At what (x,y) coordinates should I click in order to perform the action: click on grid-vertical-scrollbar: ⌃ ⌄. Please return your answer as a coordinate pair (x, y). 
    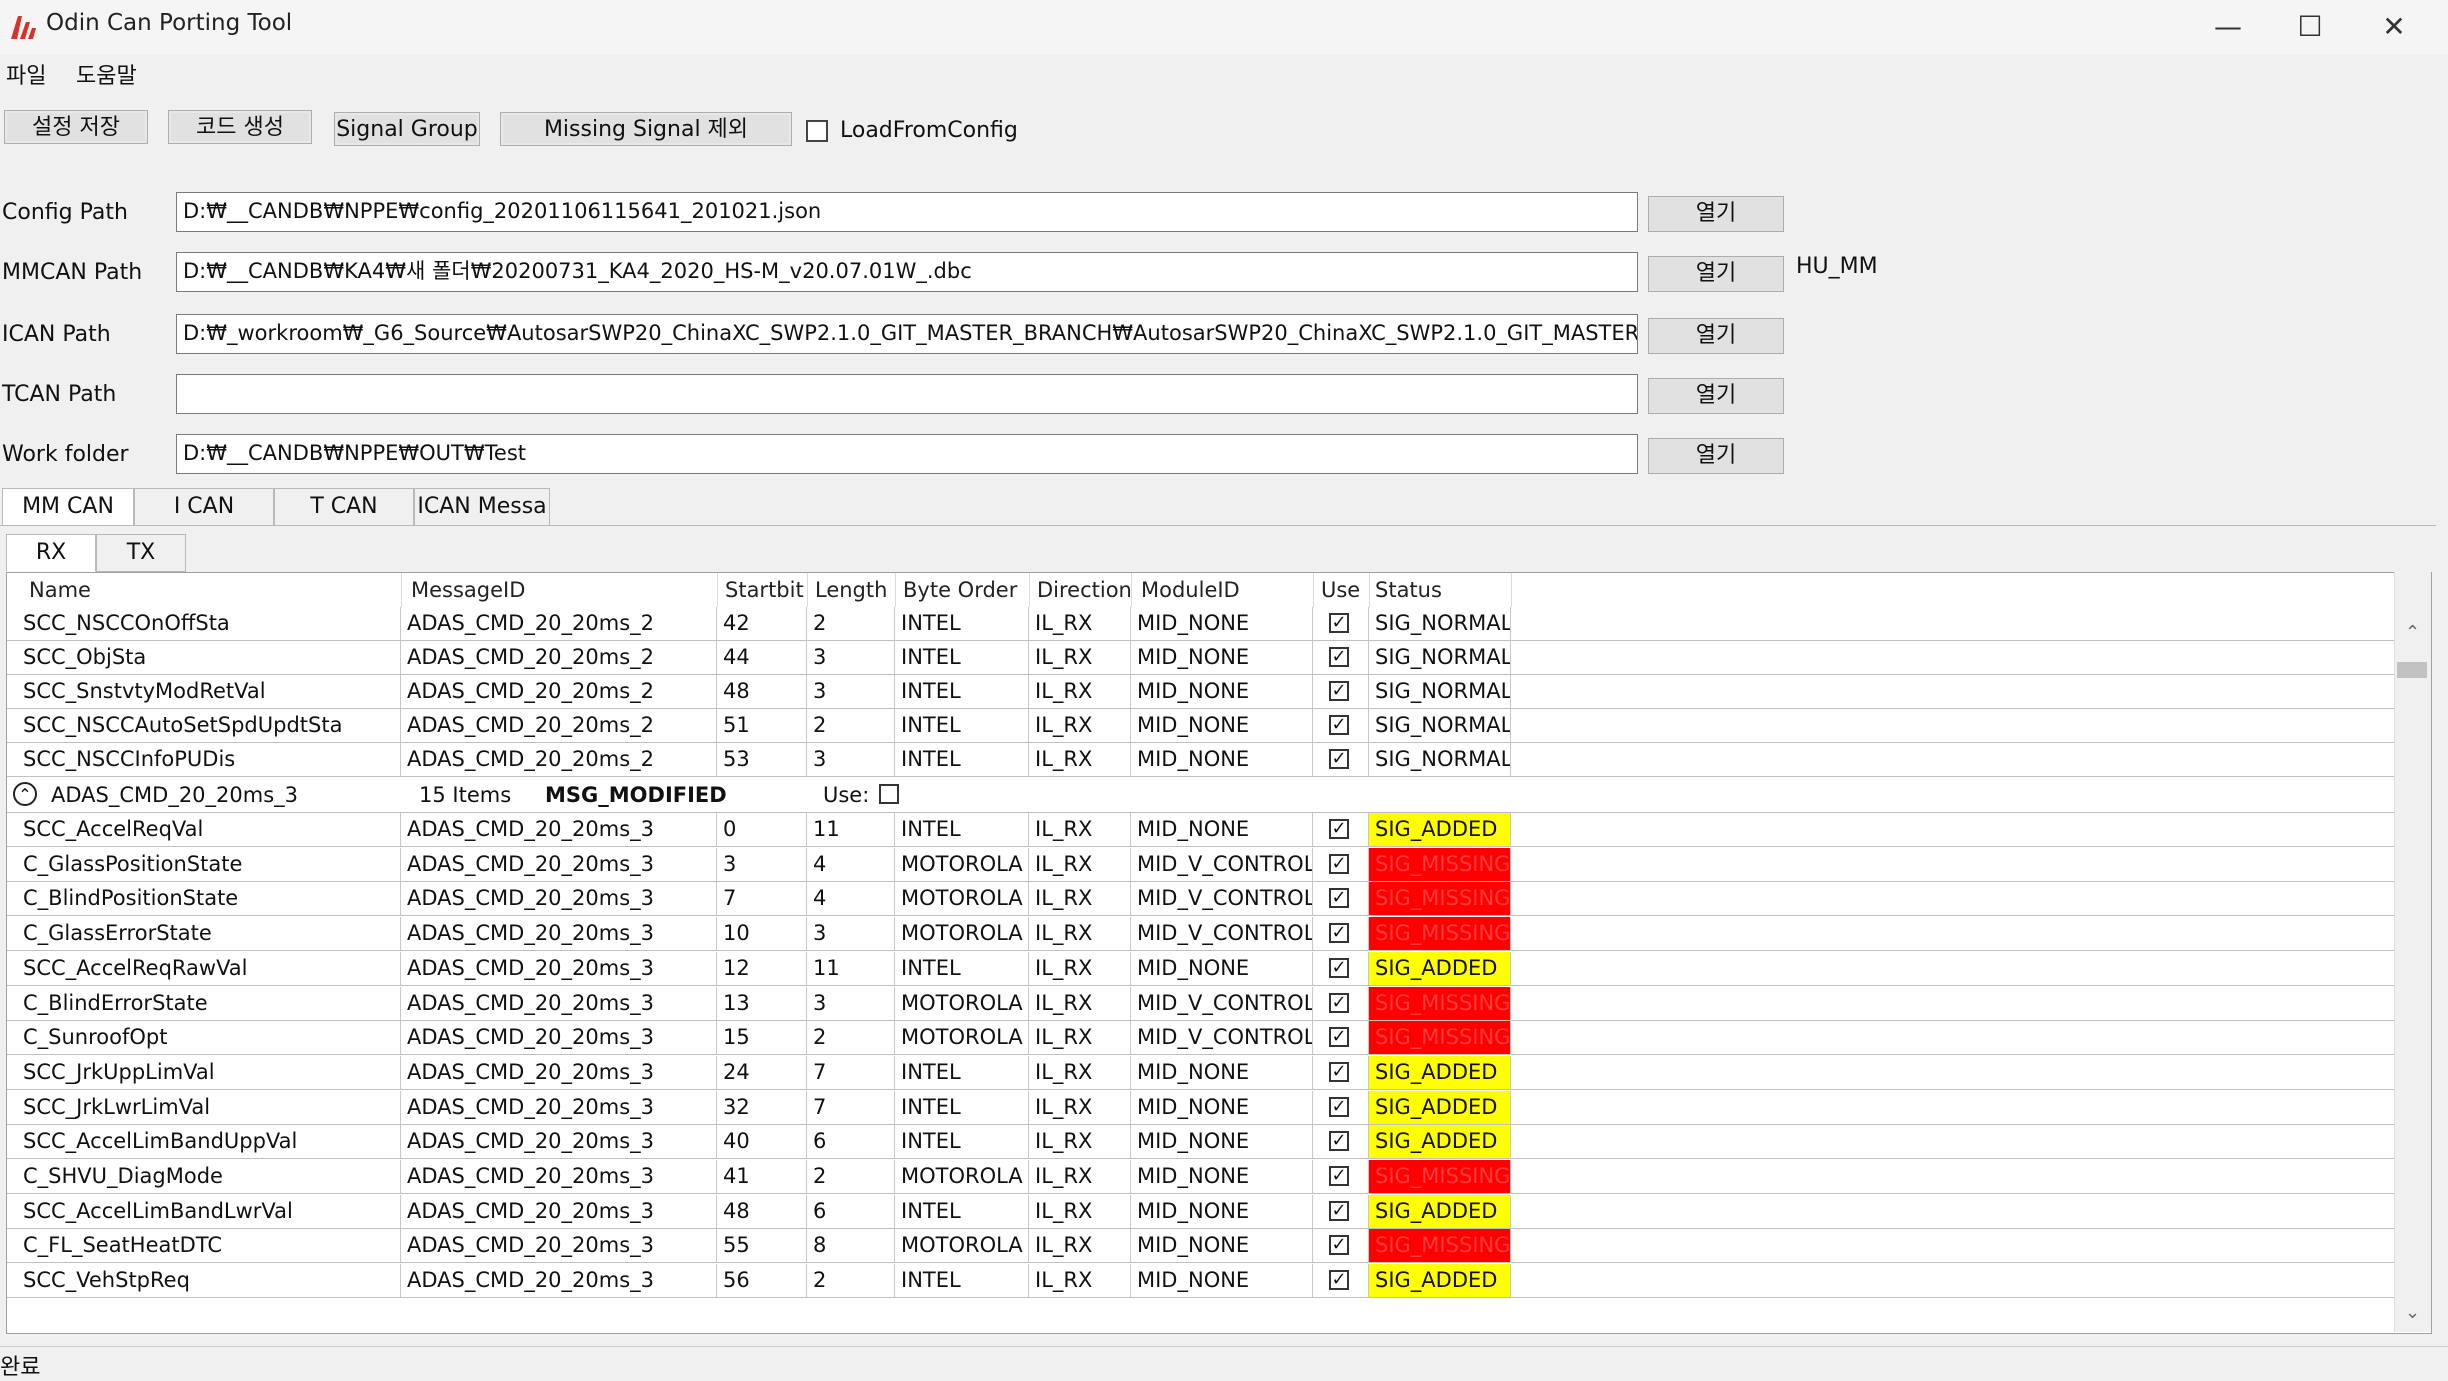
    Looking at the image, I should click on (2412, 952).